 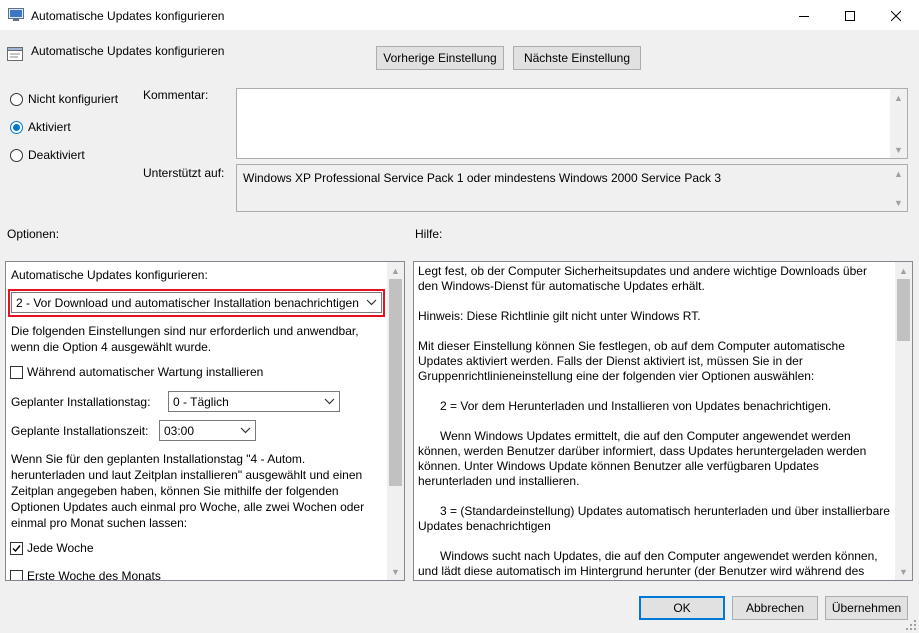 I want to click on dropdown-value: 0 - Täglich, so click(x=201, y=401).